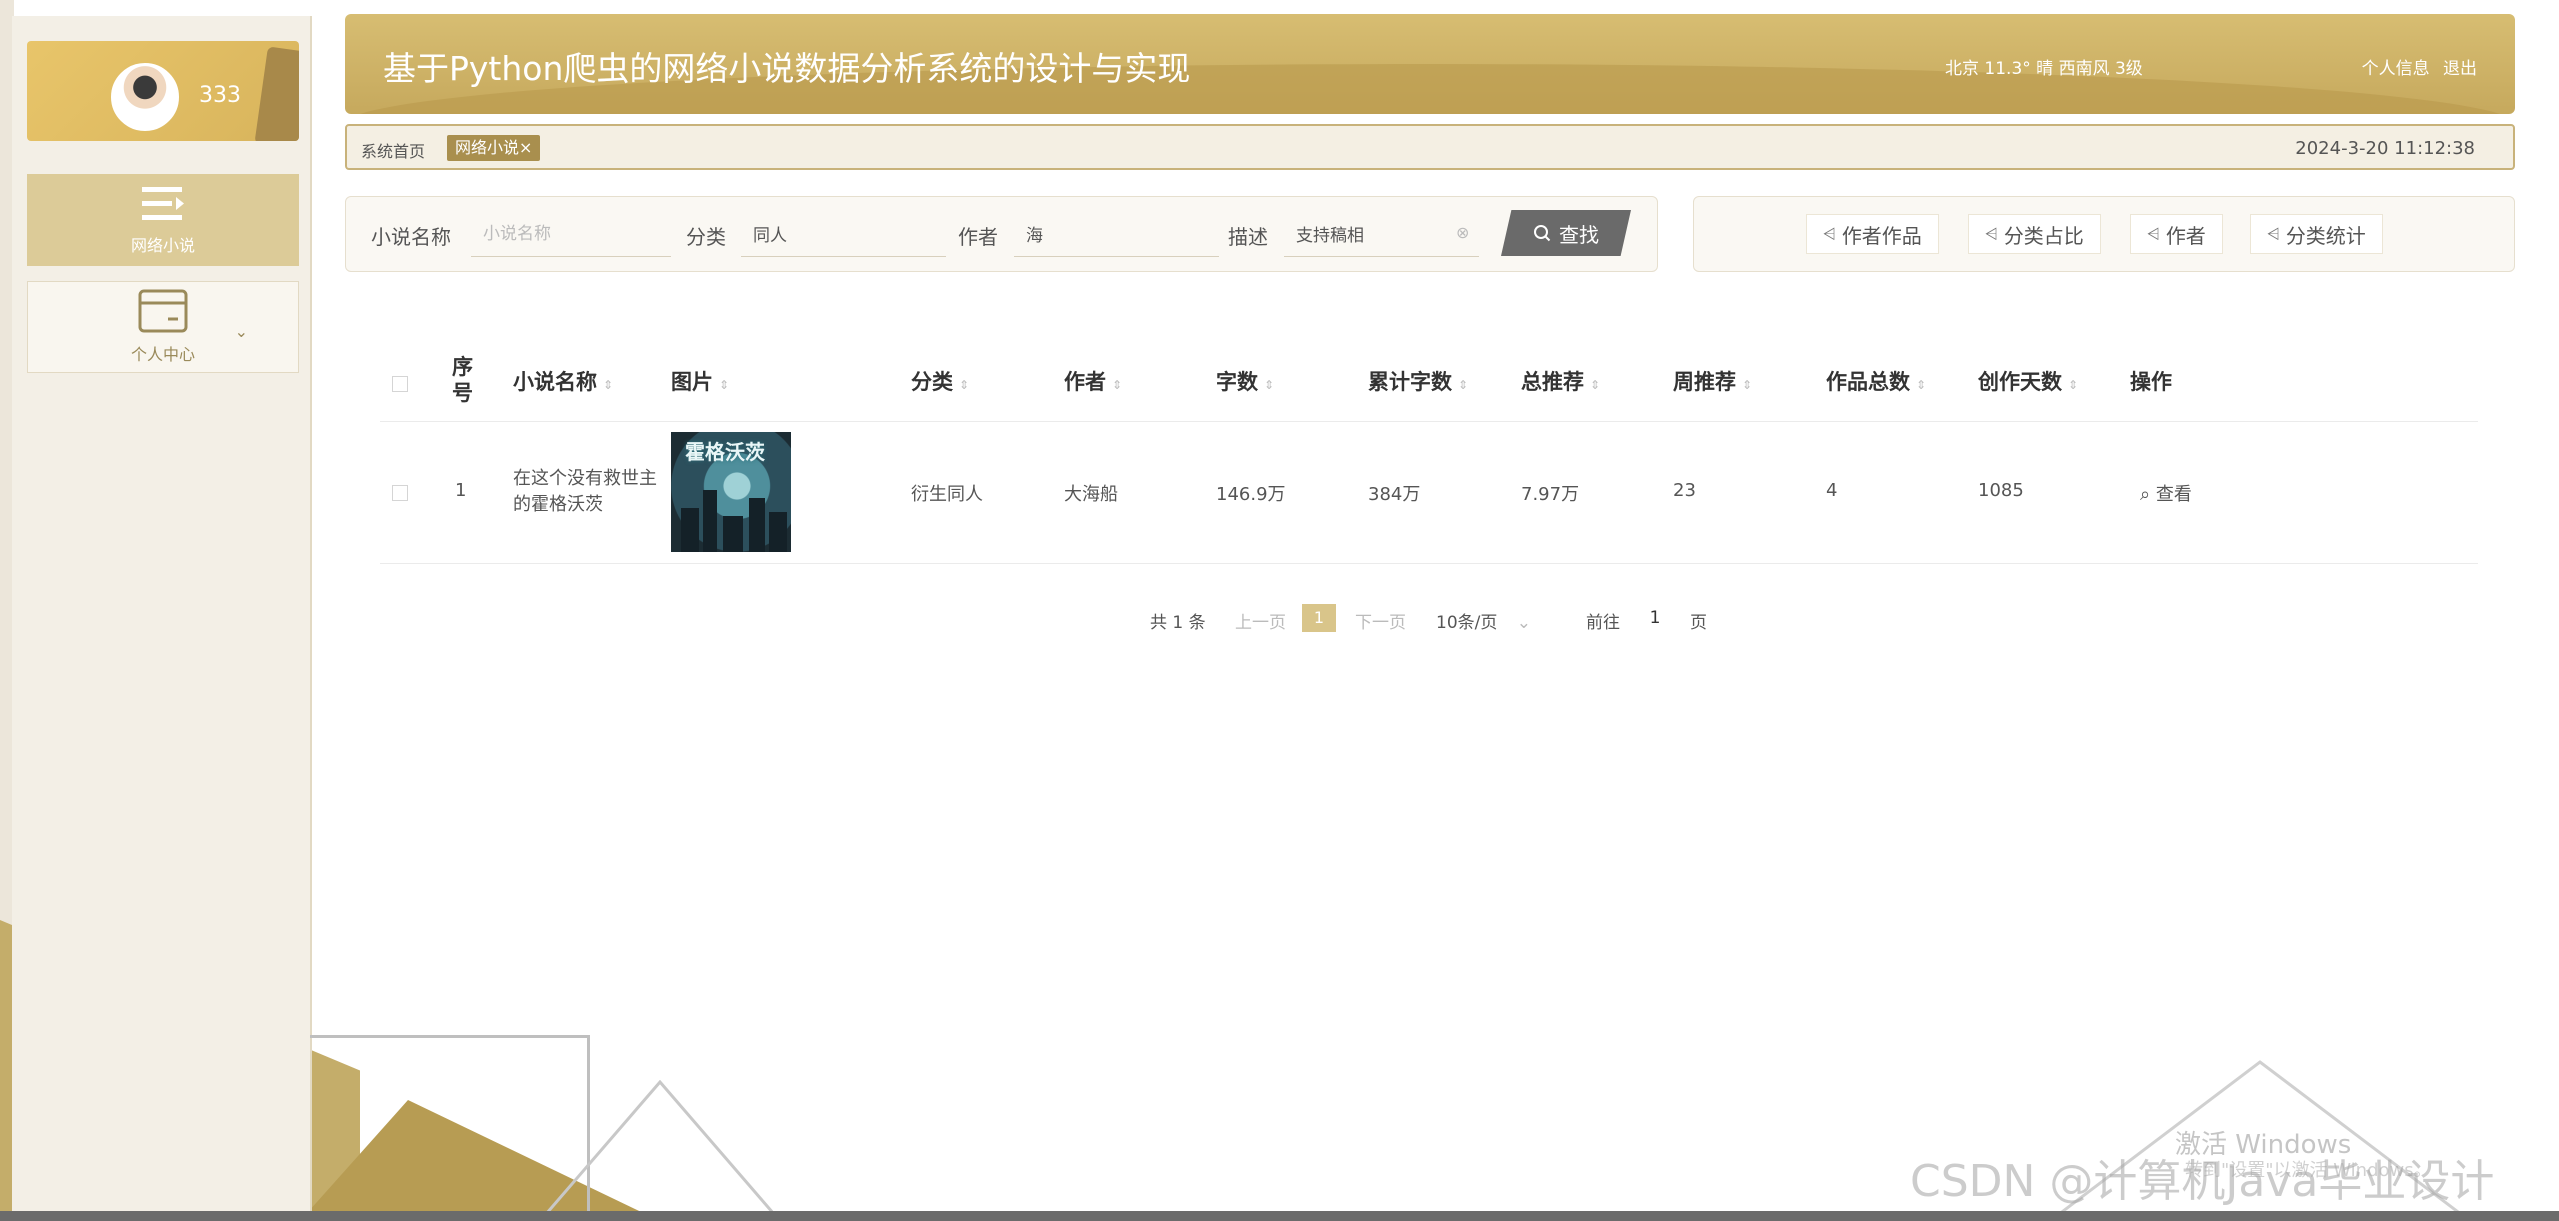 Image resolution: width=2559 pixels, height=1221 pixels. I want to click on close-icon: ×, so click(525, 147).